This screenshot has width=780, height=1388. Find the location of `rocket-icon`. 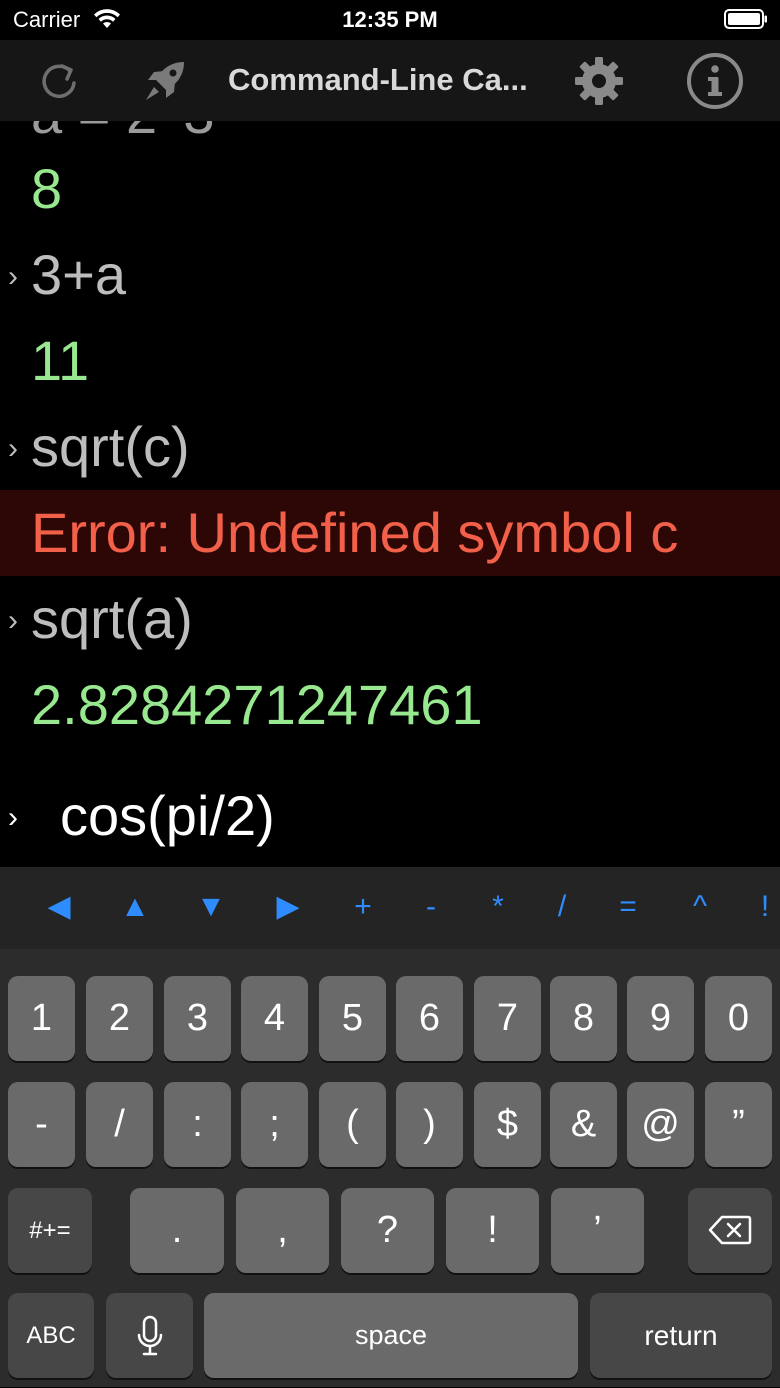

rocket-icon is located at coordinates (165, 81).